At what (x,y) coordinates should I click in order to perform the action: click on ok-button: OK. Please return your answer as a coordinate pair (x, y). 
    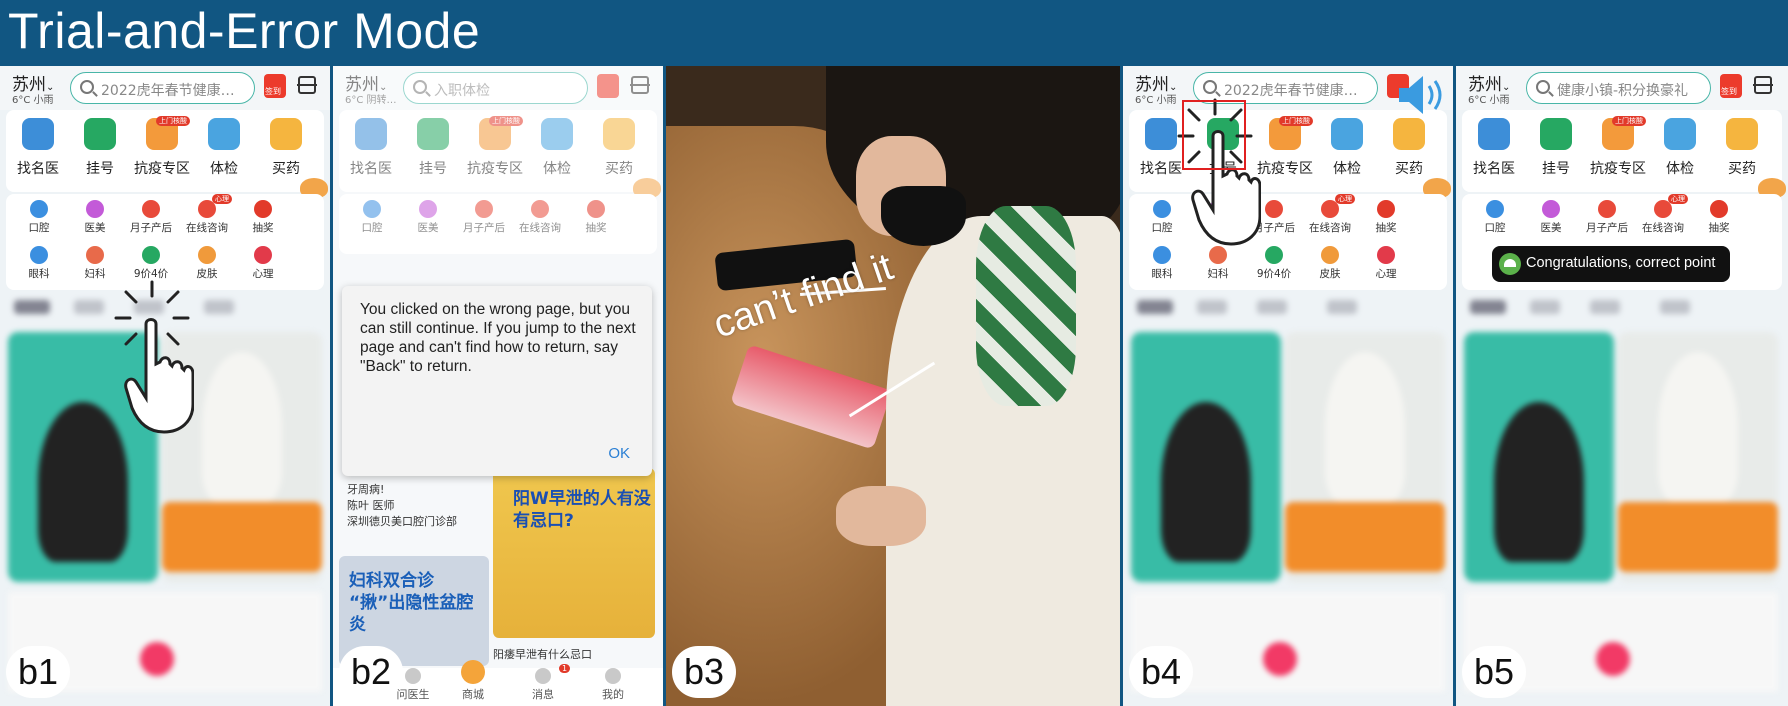
    Looking at the image, I should click on (619, 453).